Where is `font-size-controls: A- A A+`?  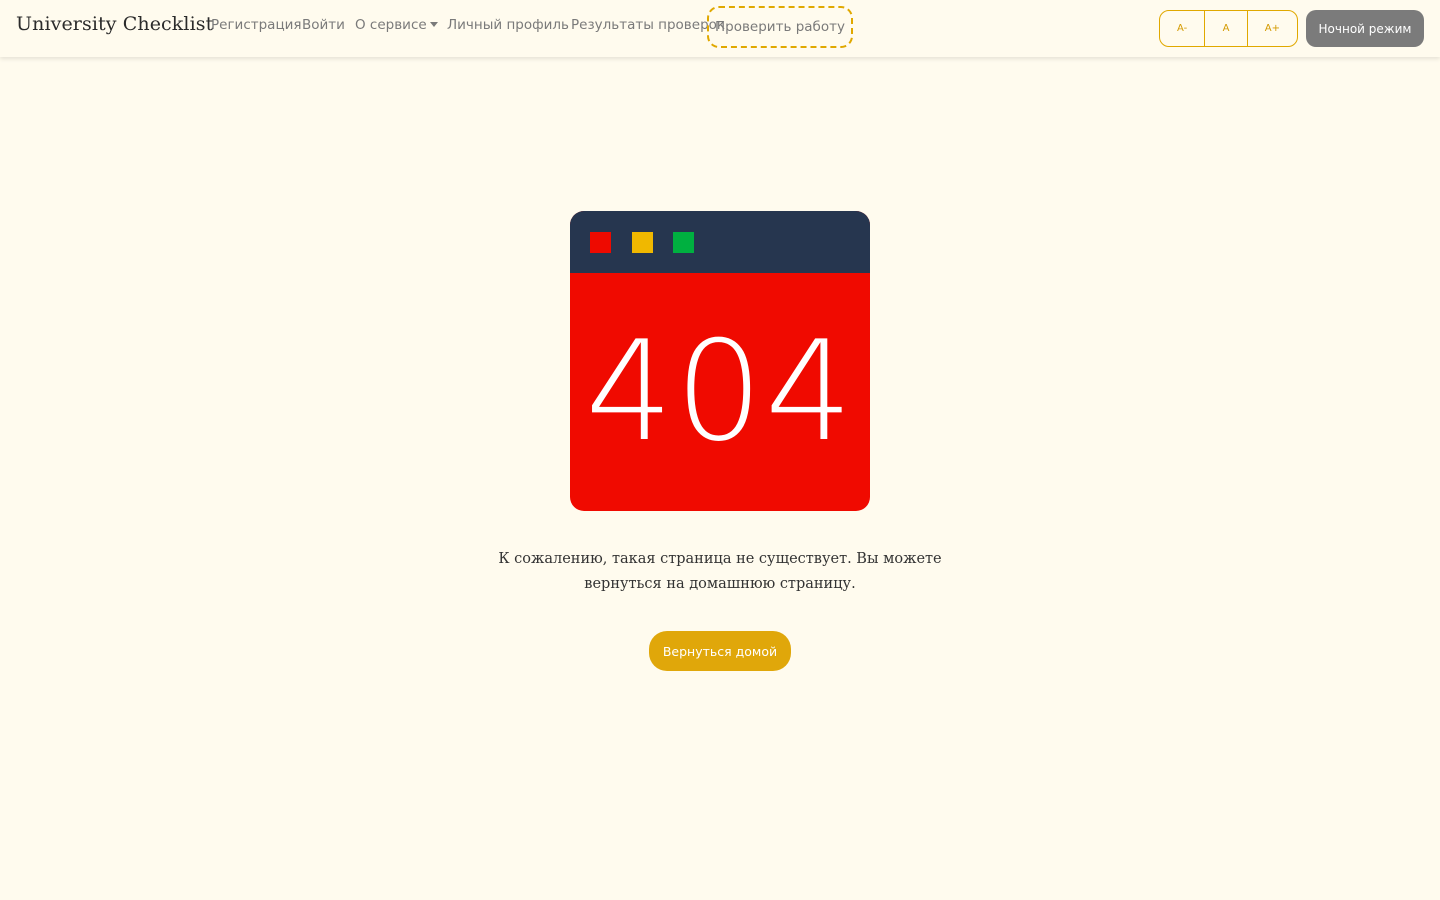
font-size-controls: A- A A+ is located at coordinates (1228, 28).